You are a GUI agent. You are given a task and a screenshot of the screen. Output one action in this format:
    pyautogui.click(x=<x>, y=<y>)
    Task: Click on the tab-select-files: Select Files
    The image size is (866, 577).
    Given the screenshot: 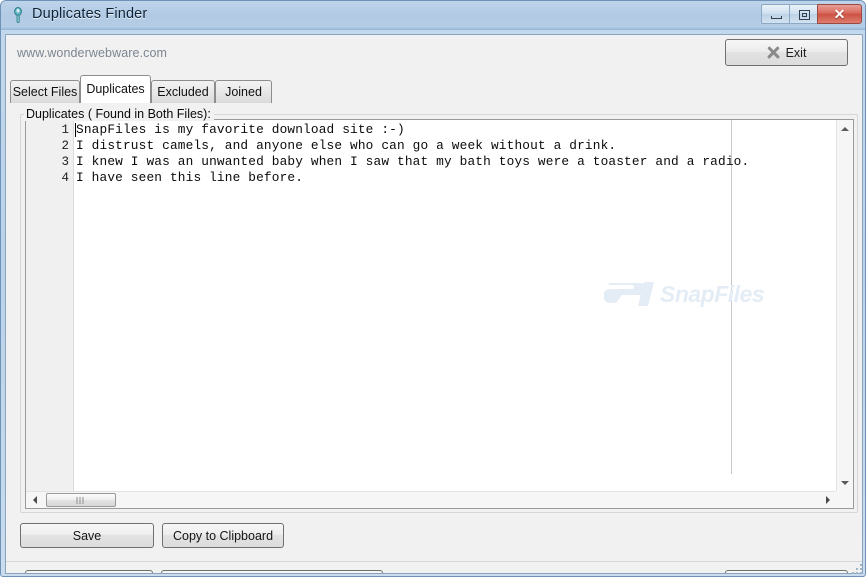 What is the action you would take?
    pyautogui.click(x=45, y=91)
    